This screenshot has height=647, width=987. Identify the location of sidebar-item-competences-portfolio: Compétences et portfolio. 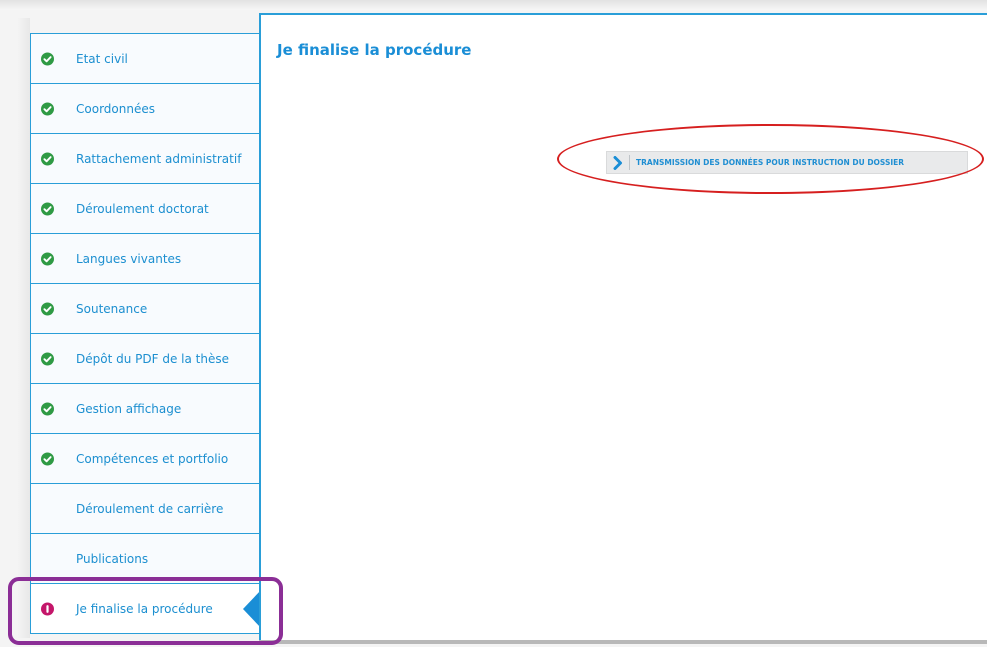
(145, 459).